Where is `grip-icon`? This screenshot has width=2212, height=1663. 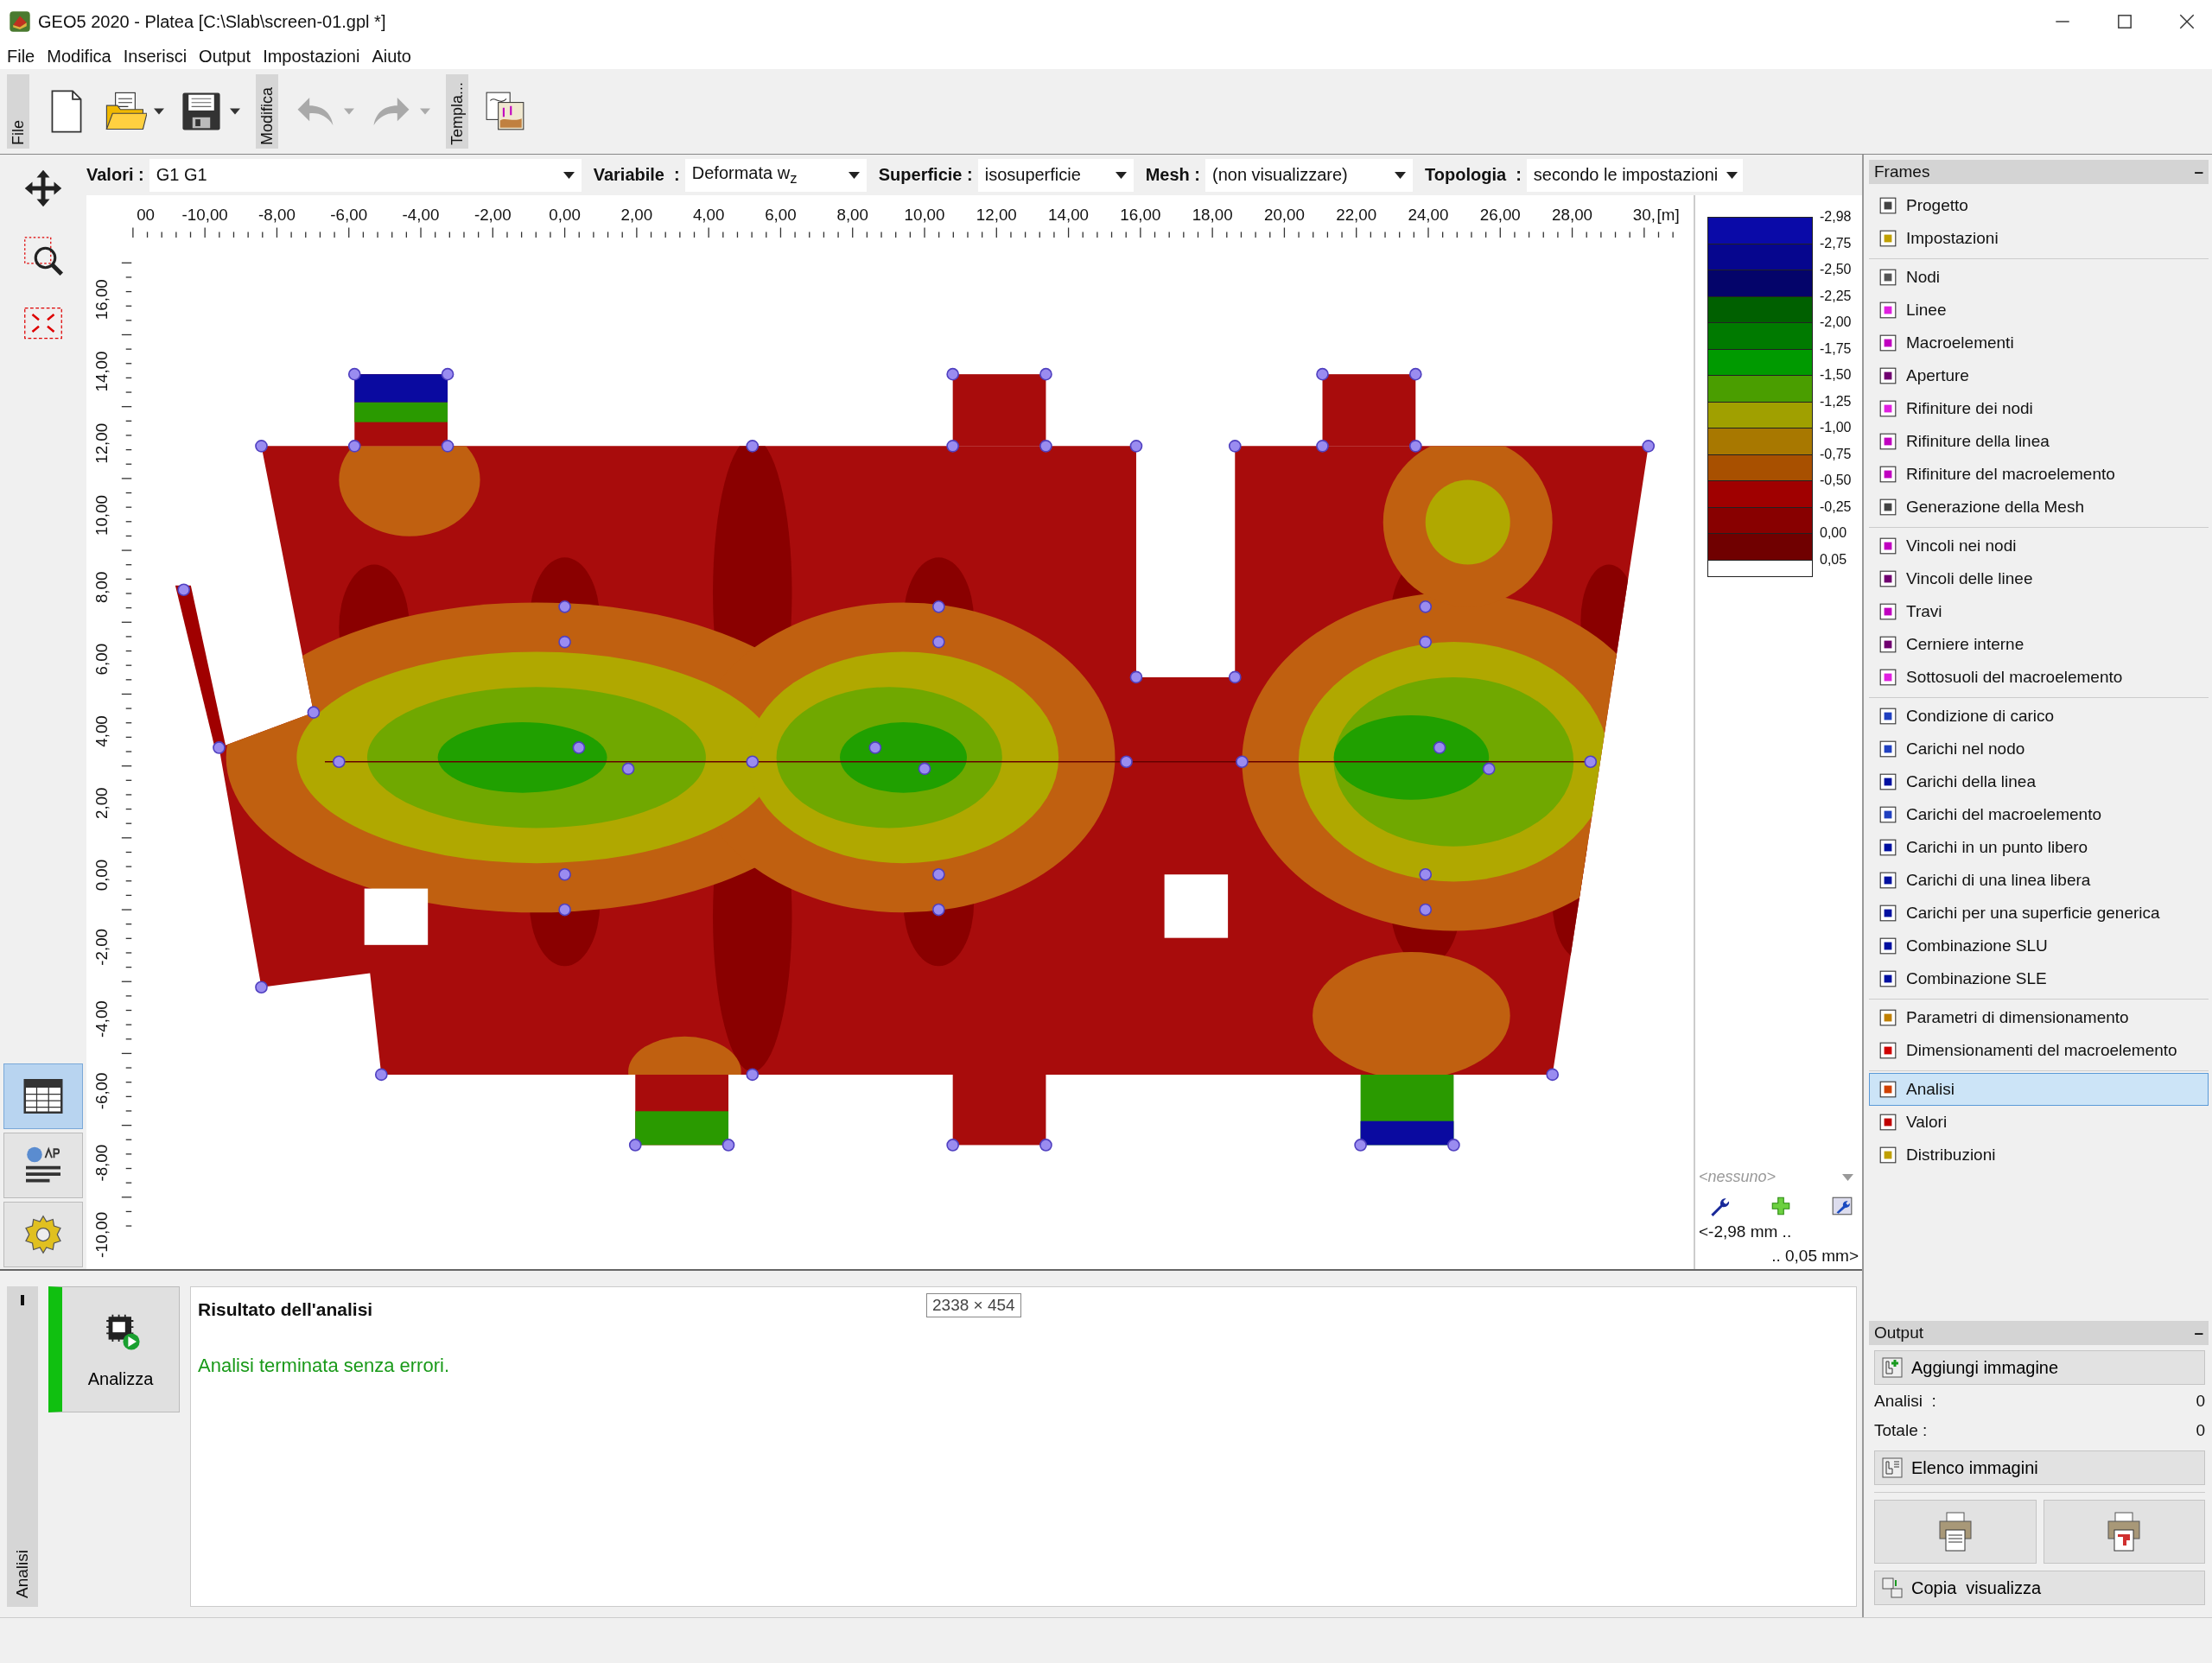 grip-icon is located at coordinates (22, 1300).